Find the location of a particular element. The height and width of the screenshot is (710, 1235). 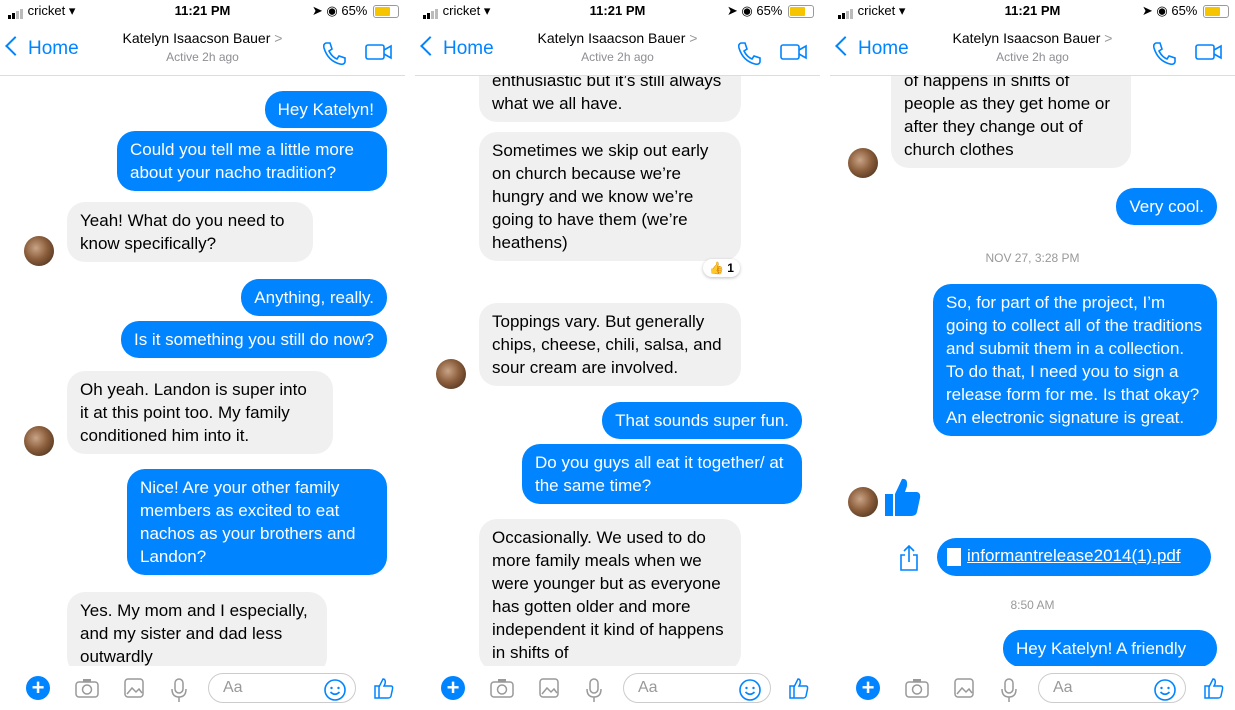

attachment-filename: informantrelease2014(1).pdf is located at coordinates (1074, 556).